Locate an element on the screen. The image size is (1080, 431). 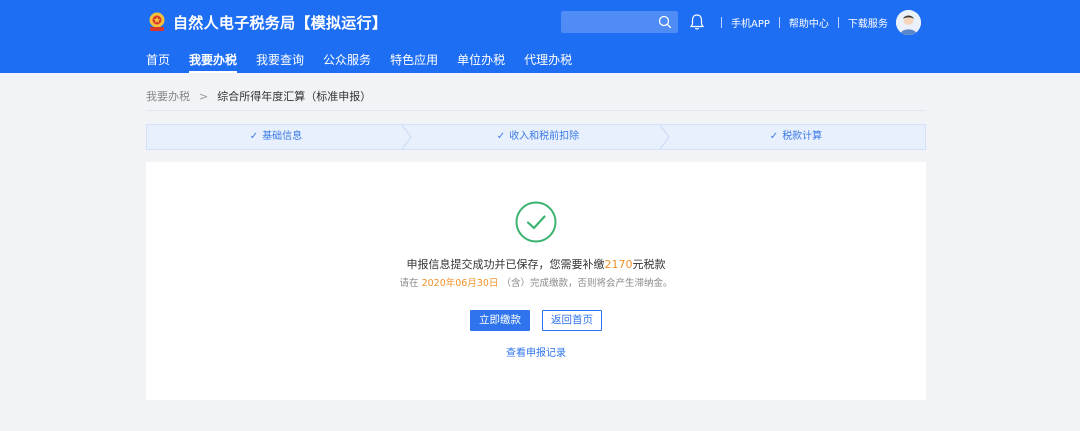
search-icon is located at coordinates (665, 22).